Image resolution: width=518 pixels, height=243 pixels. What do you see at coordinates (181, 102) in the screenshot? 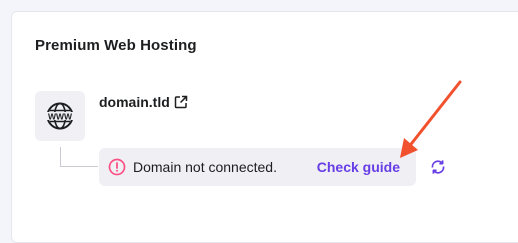
I see `external-link-icon` at bounding box center [181, 102].